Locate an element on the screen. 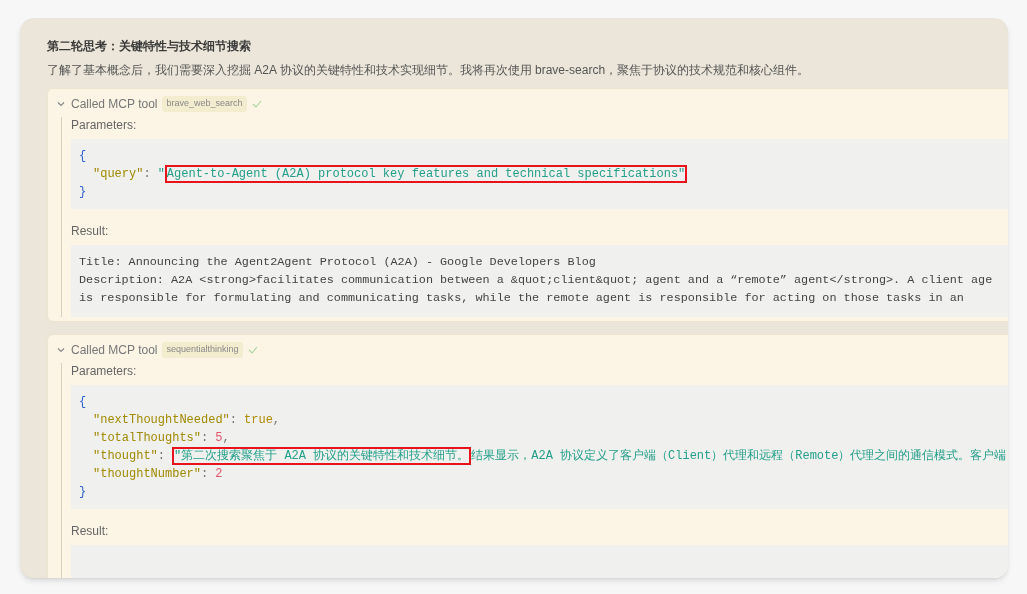 The width and height of the screenshot is (1027, 594). json-key: "query" is located at coordinates (118, 174).